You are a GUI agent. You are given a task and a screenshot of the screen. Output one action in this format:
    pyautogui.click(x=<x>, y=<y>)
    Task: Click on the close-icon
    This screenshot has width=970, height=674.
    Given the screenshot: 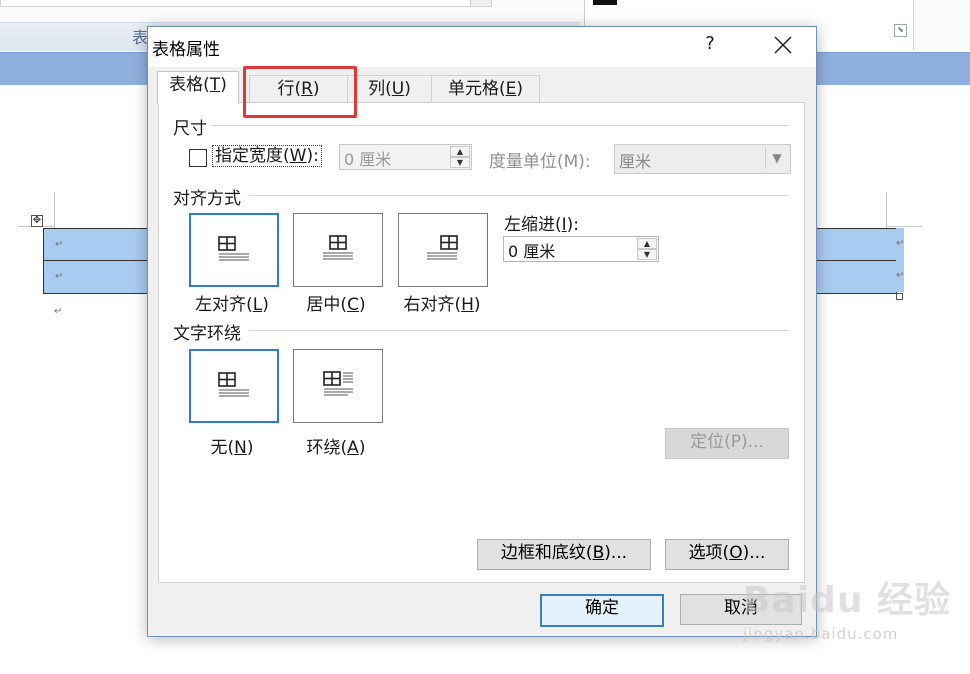 What is the action you would take?
    pyautogui.click(x=783, y=45)
    